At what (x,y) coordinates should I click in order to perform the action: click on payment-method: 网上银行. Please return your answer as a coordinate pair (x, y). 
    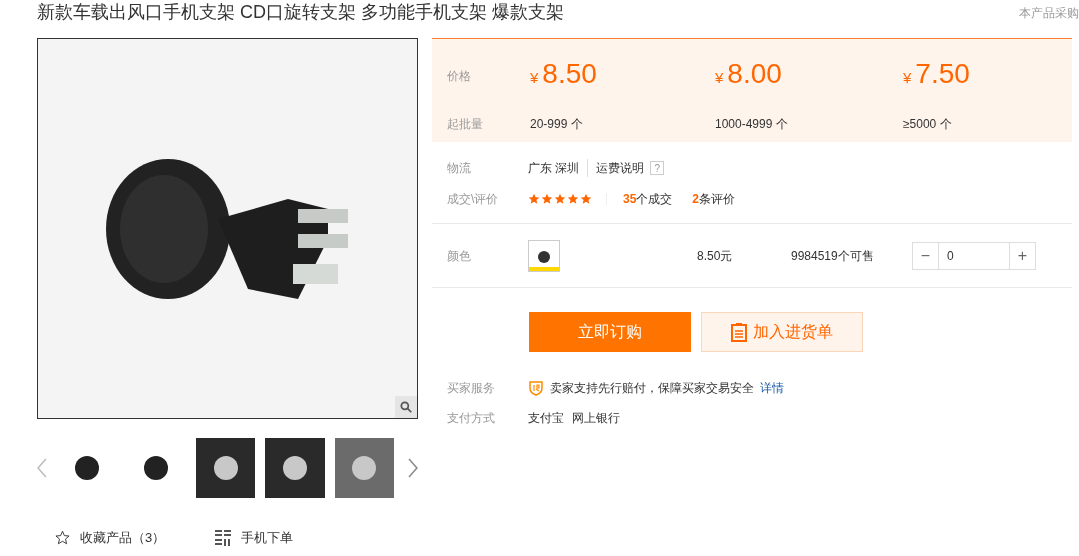
    Looking at the image, I should click on (596, 418).